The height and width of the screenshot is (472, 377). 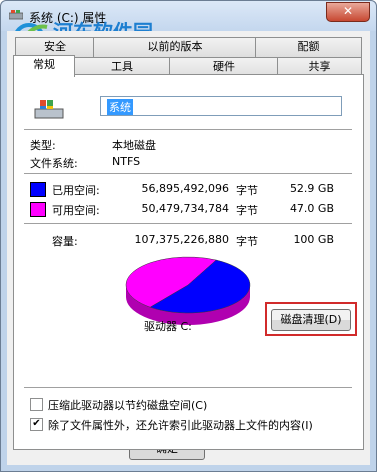 What do you see at coordinates (68, 18) in the screenshot?
I see `window-title: 系统 (C:) 属性` at bounding box center [68, 18].